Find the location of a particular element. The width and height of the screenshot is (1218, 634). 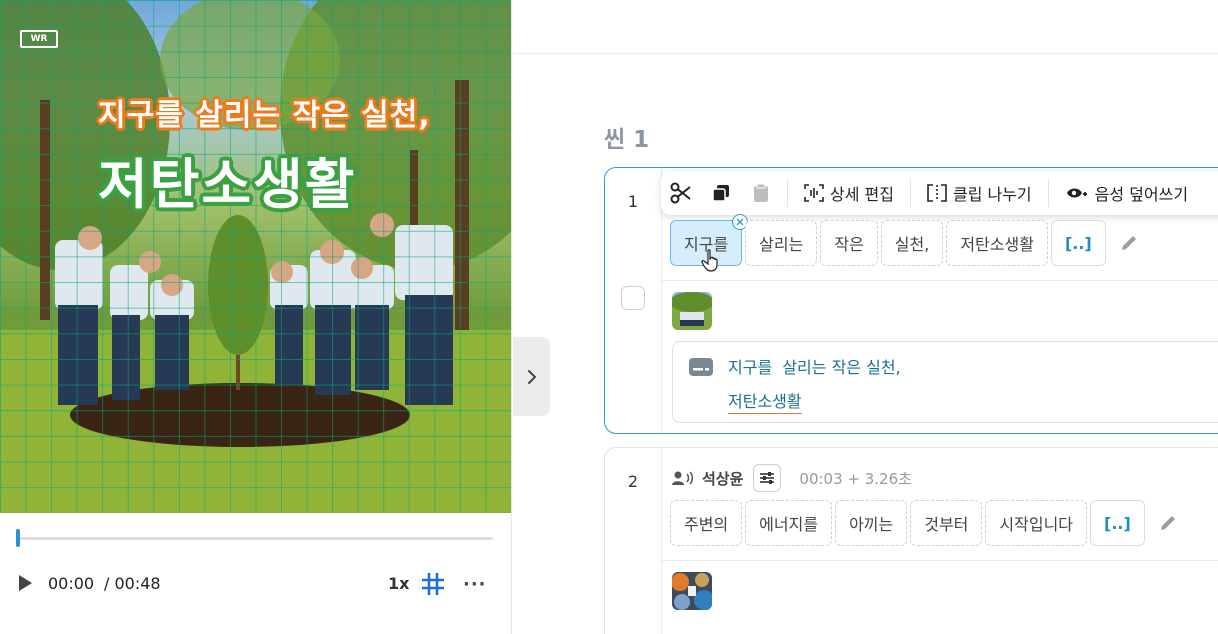

word-chip: 주변의 is located at coordinates (706, 523).